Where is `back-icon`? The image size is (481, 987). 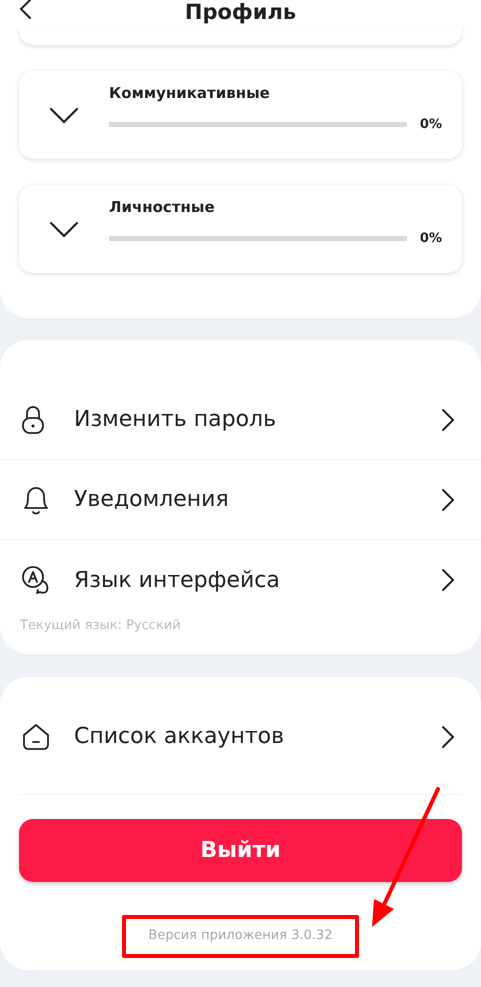 back-icon is located at coordinates (25, 10).